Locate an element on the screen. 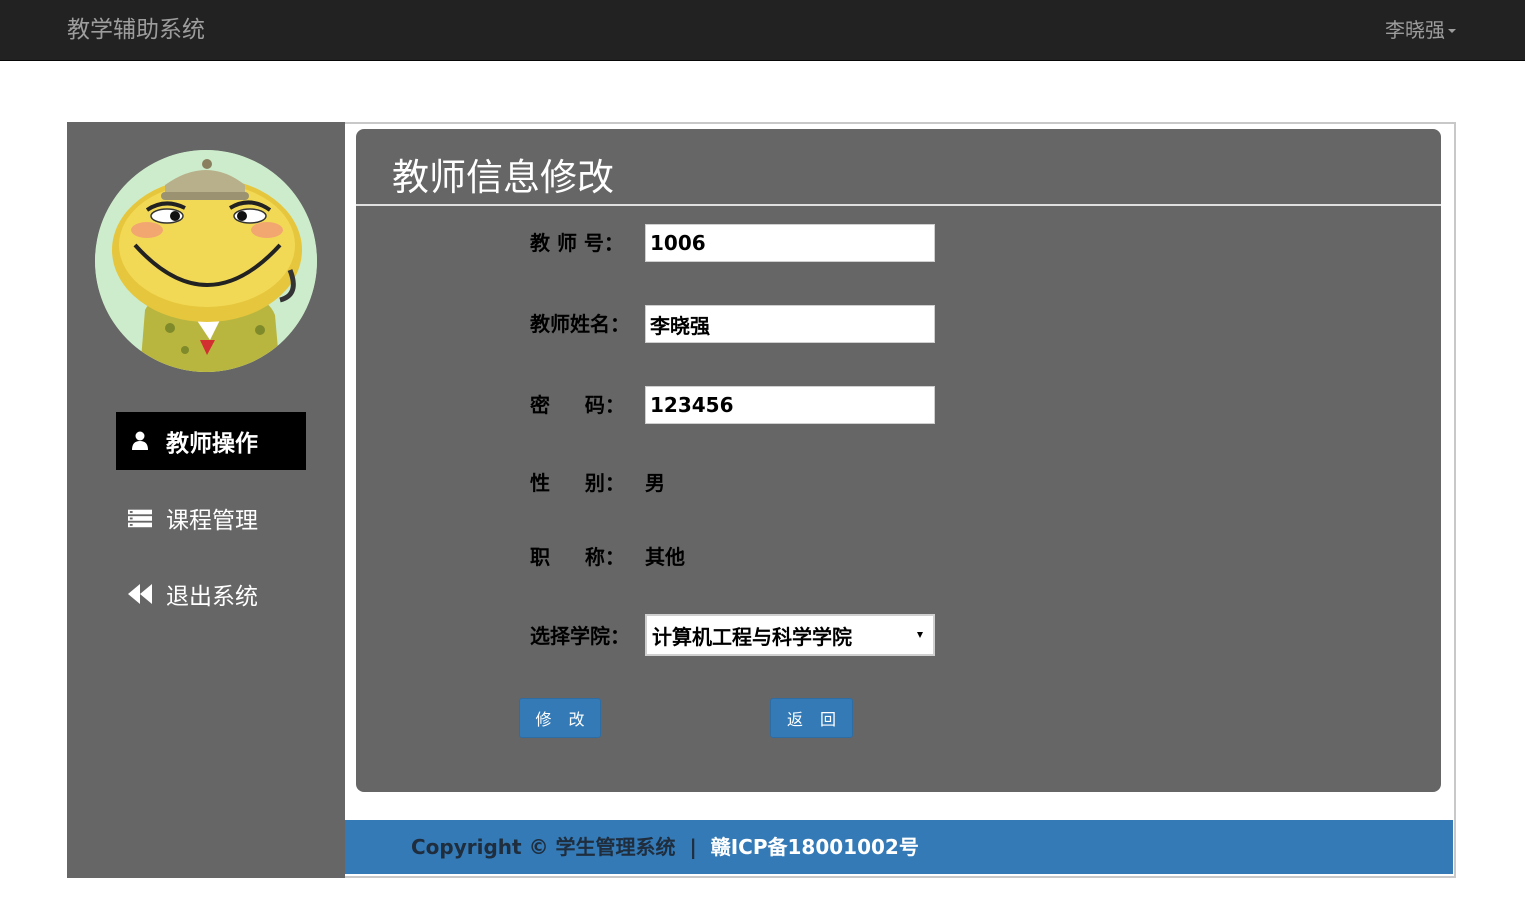 Image resolution: width=1525 pixels, height=905 pixels. page-title: 教师信息修改 is located at coordinates (503, 177).